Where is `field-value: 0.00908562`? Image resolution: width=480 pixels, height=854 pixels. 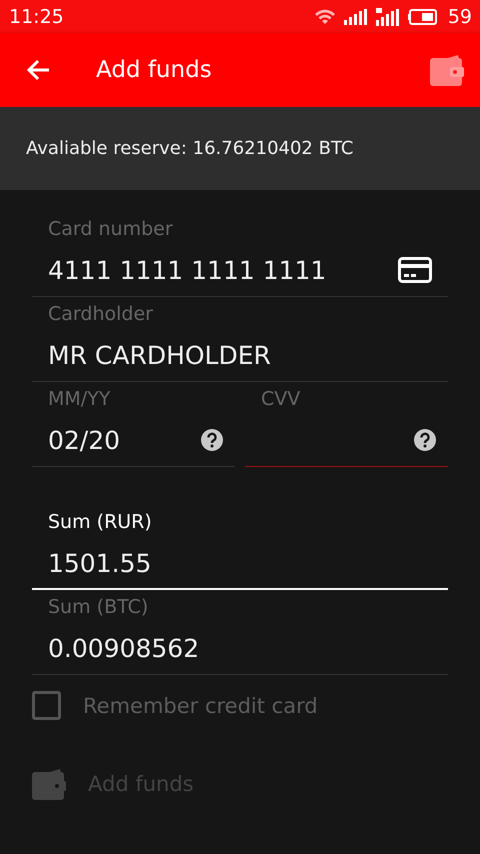
field-value: 0.00908562 is located at coordinates (124, 648).